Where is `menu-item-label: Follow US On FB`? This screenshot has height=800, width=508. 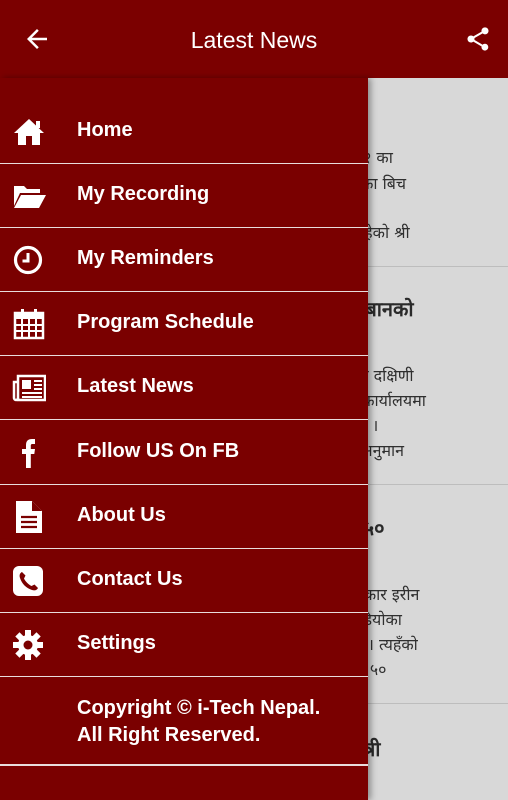 menu-item-label: Follow US On FB is located at coordinates (158, 451).